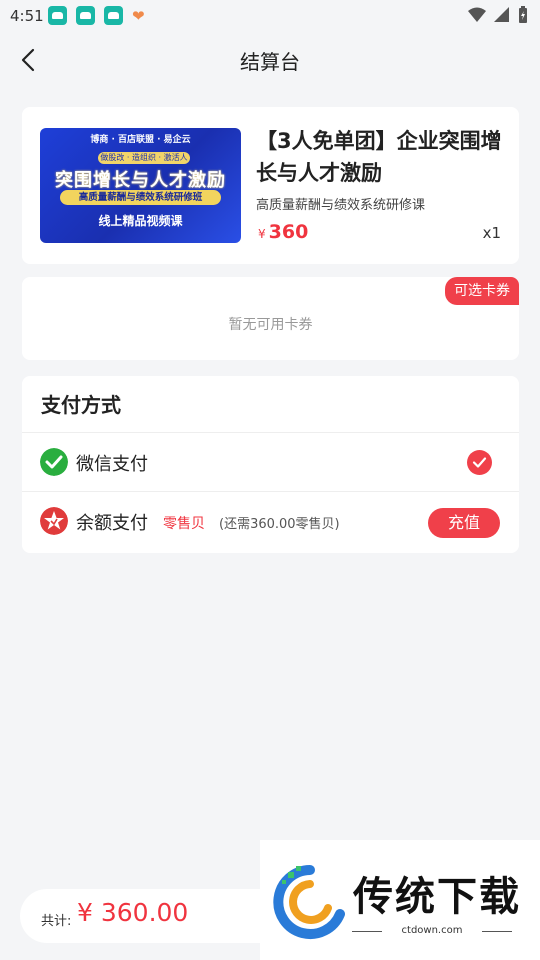 This screenshot has height=960, width=540. What do you see at coordinates (482, 291) in the screenshot?
I see `coupon-select-badge: 可选卡券` at bounding box center [482, 291].